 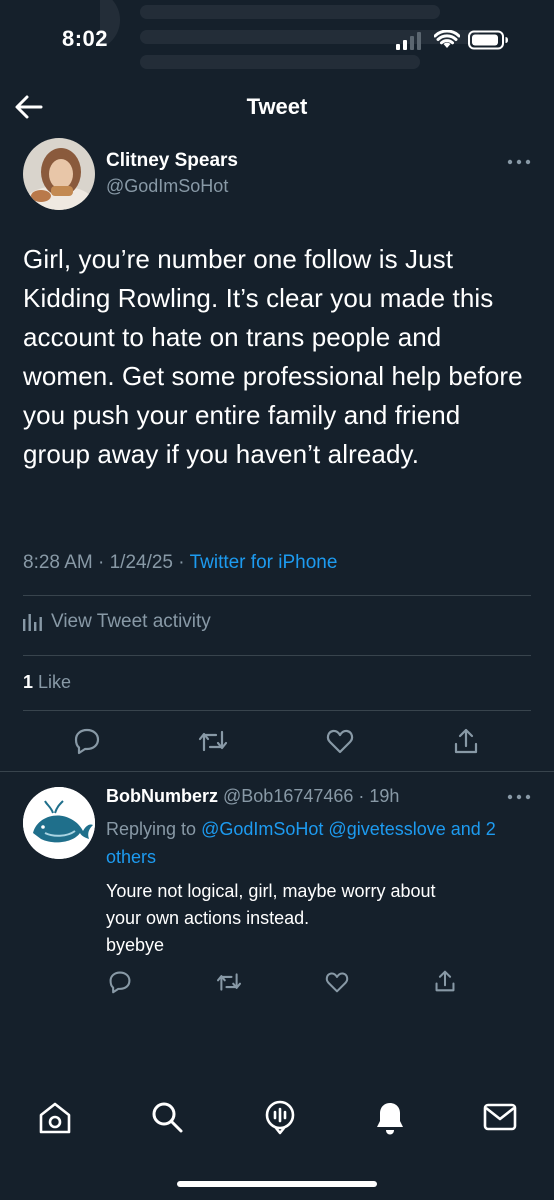 What do you see at coordinates (337, 982) in the screenshot?
I see `reply-like-heart-icon` at bounding box center [337, 982].